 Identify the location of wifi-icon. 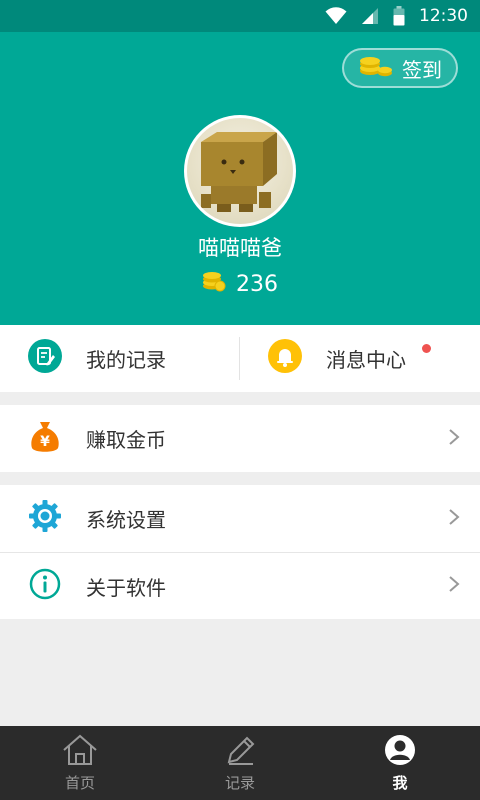
(336, 16).